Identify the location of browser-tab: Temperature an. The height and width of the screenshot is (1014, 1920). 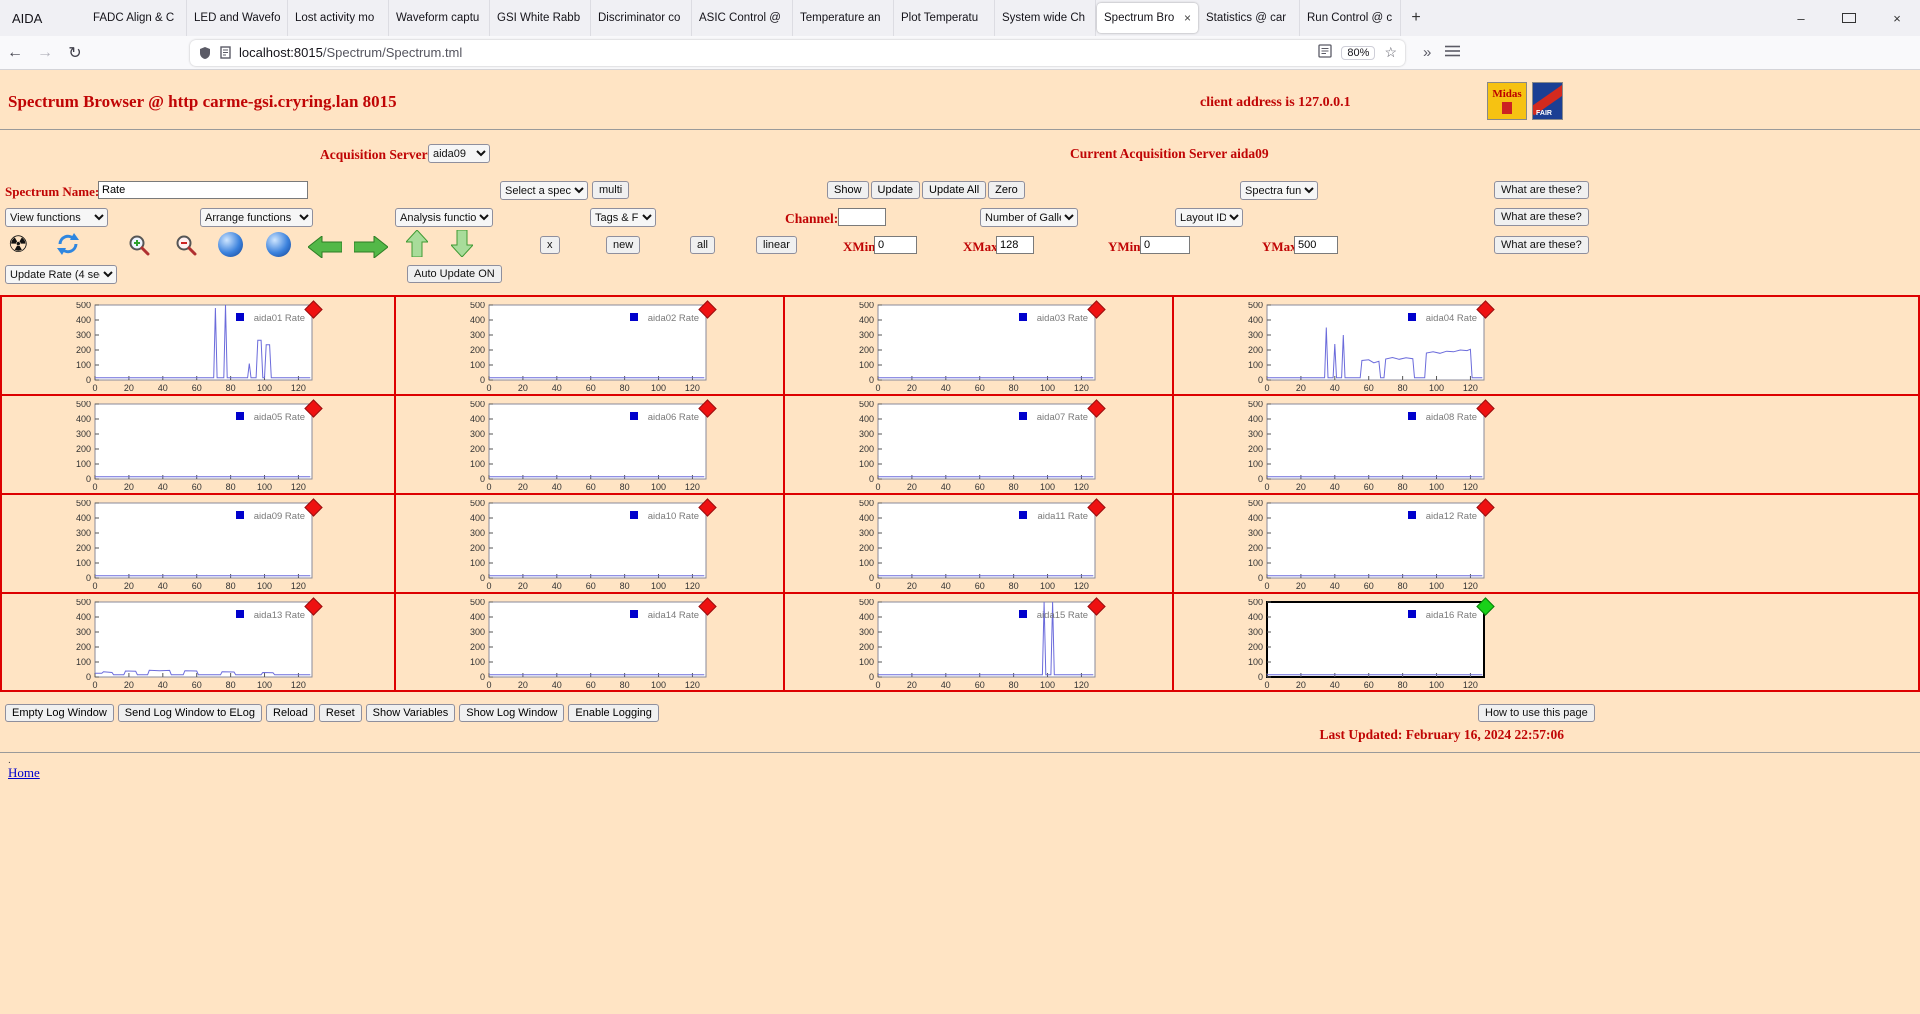
(843, 18).